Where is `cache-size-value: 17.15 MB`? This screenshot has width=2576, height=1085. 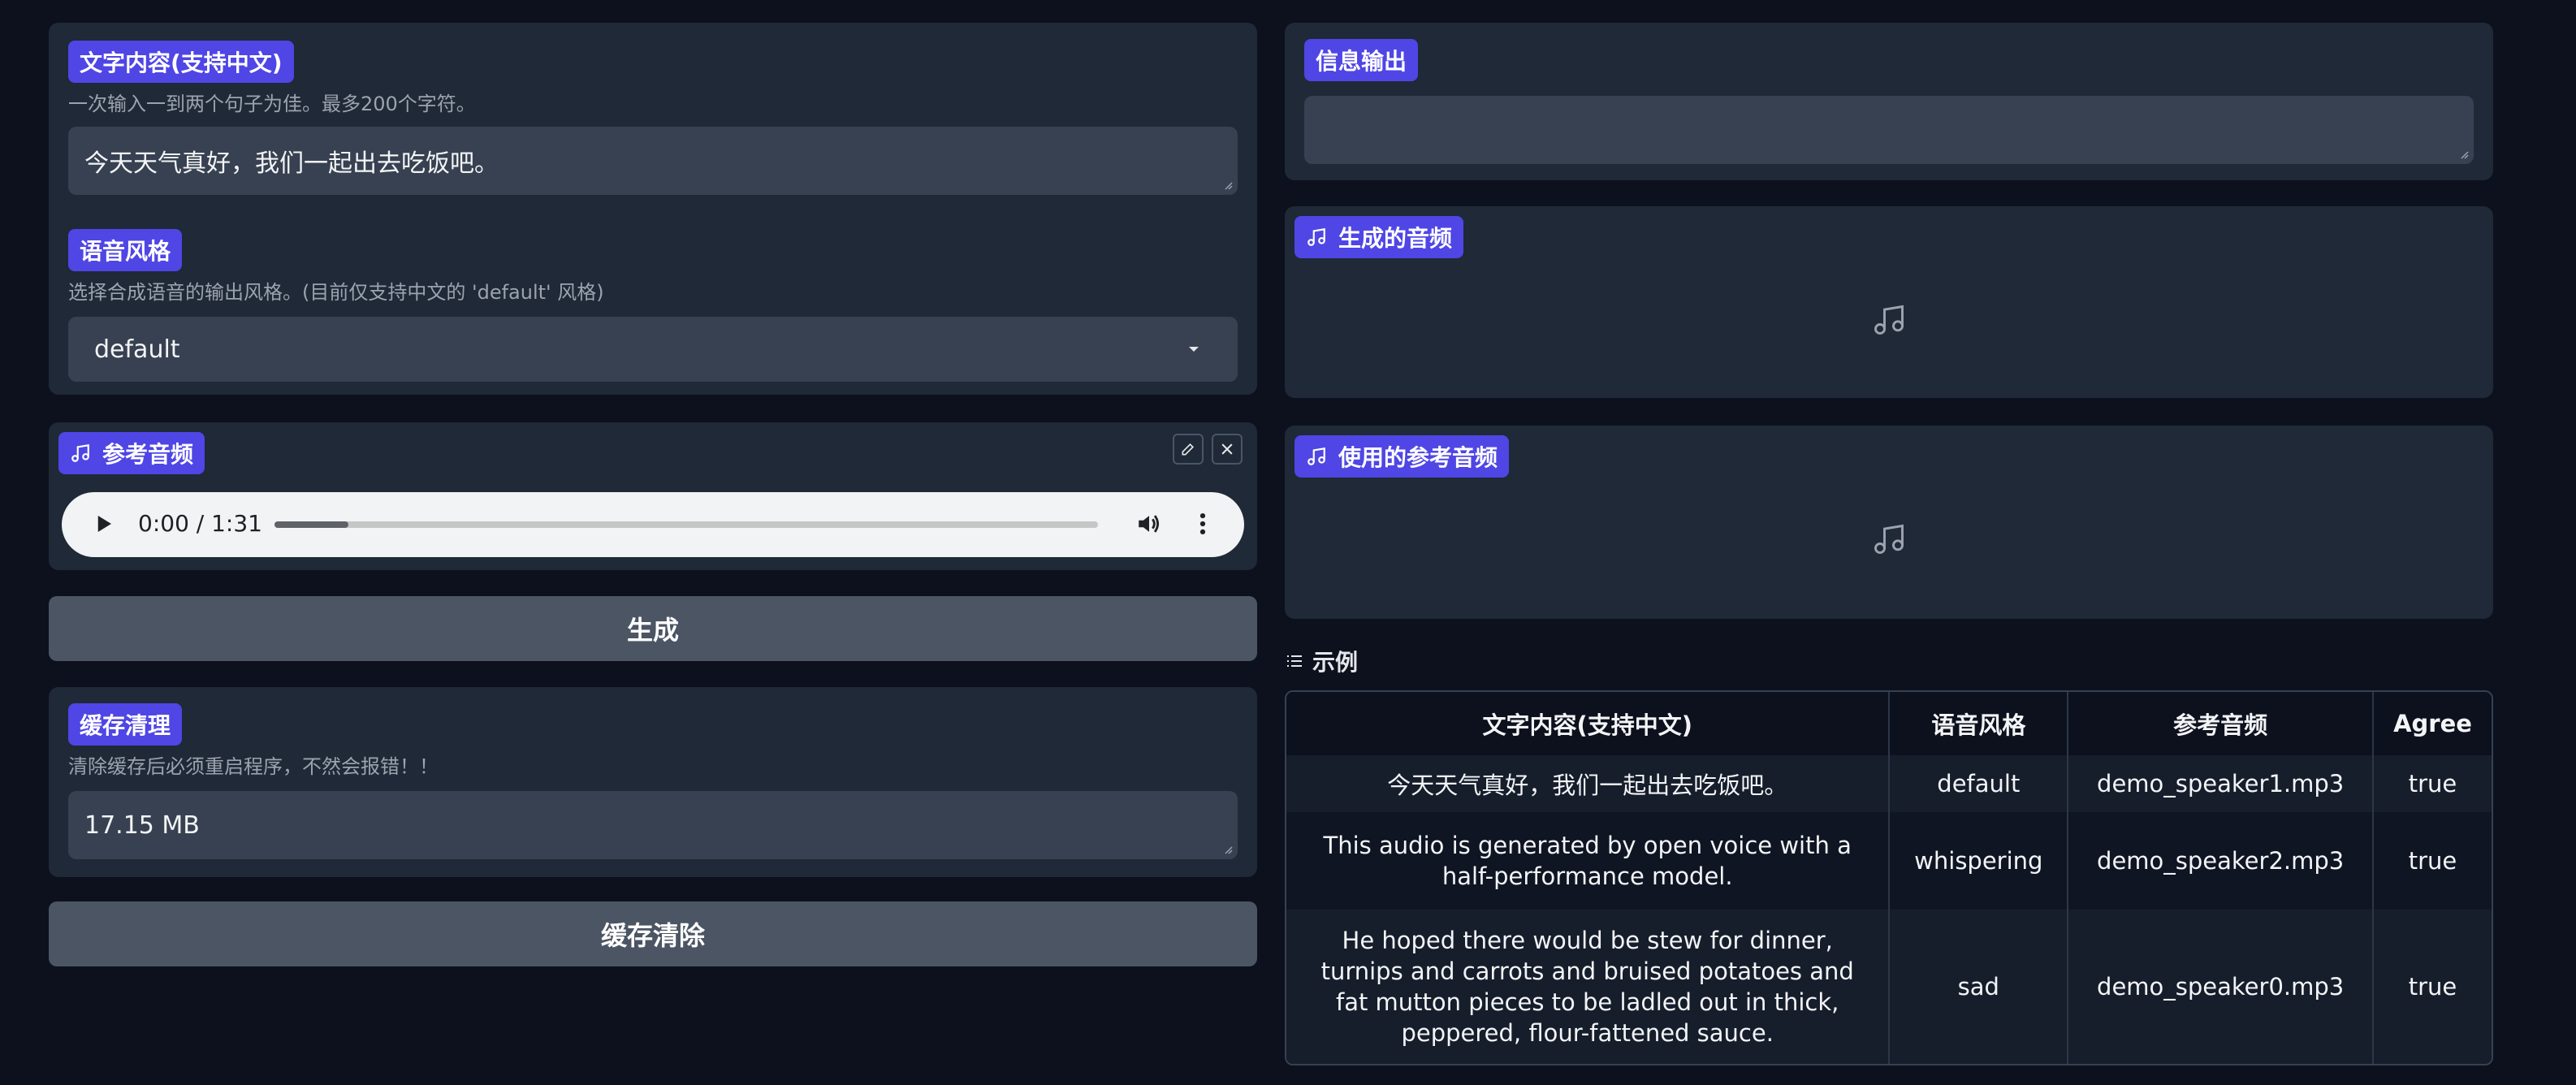
cache-size-value: 17.15 MB is located at coordinates (142, 825).